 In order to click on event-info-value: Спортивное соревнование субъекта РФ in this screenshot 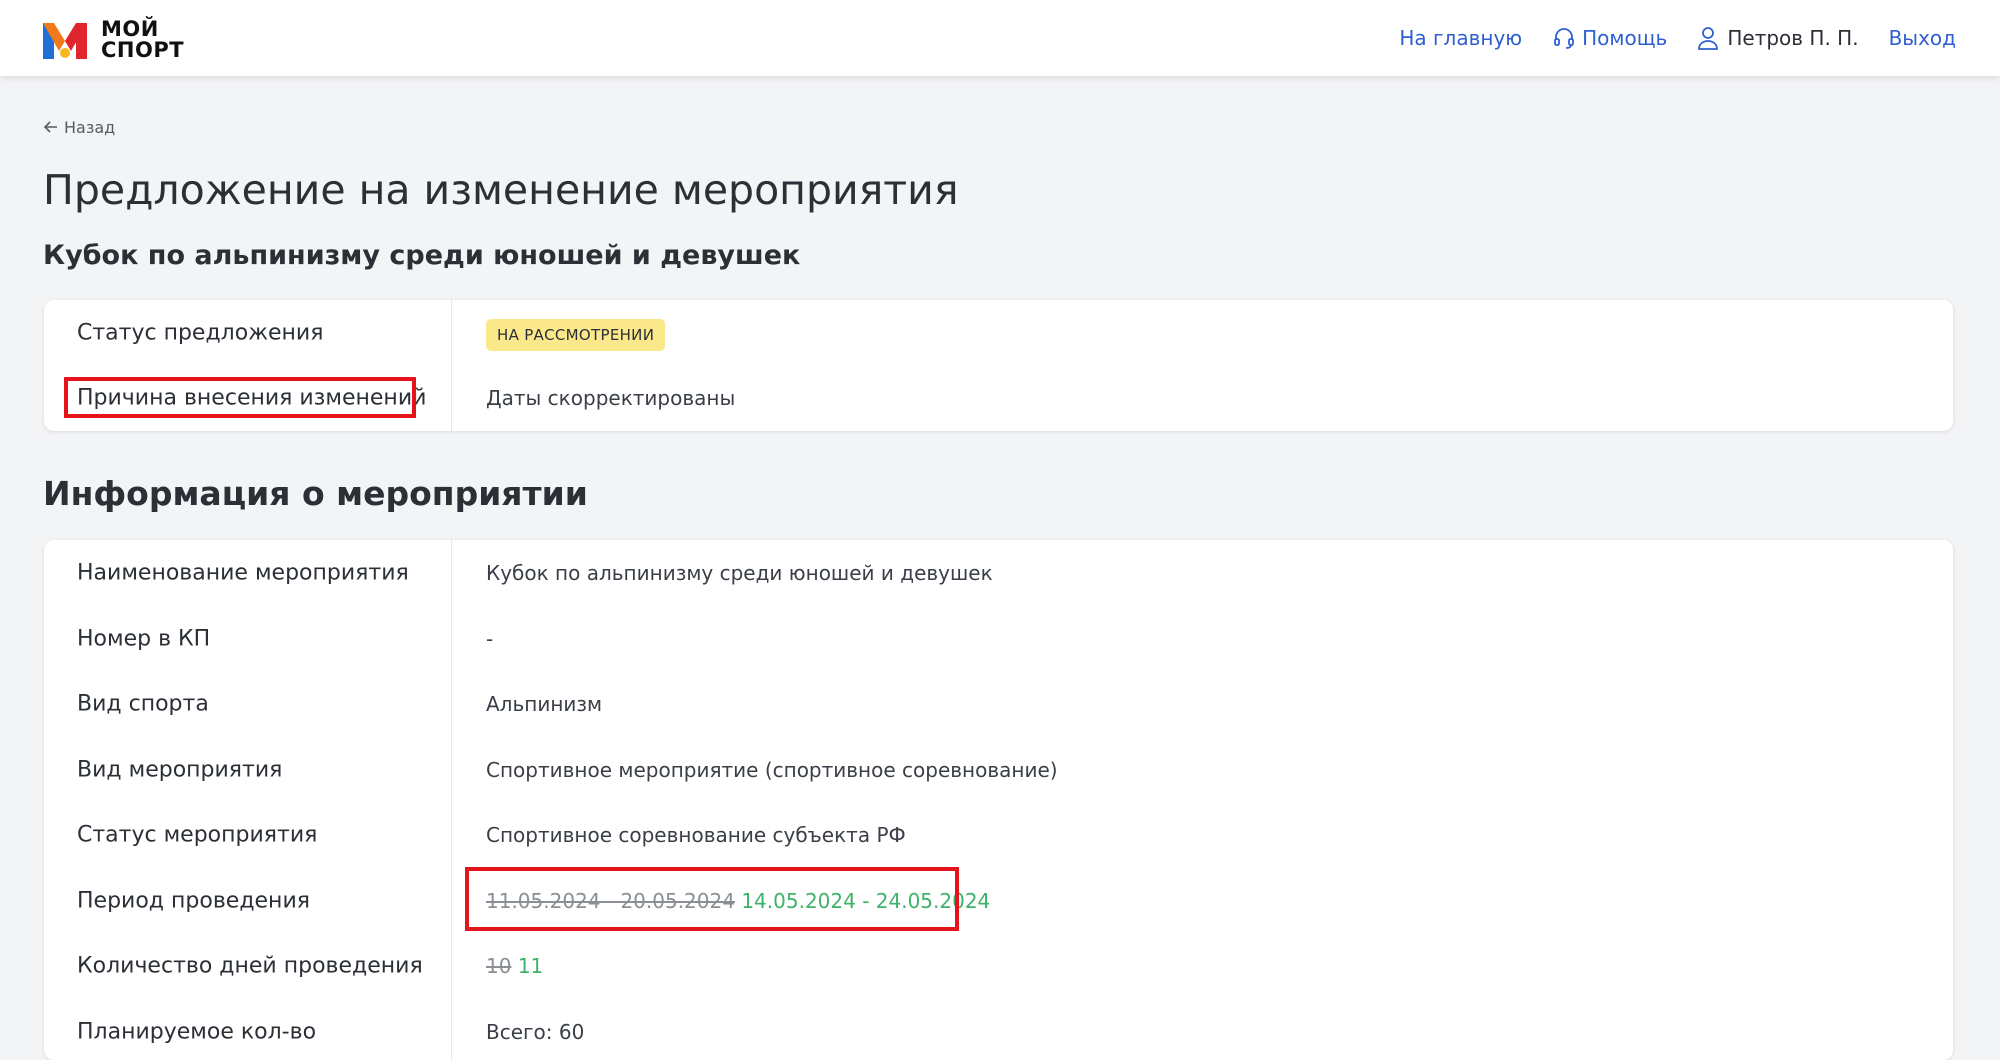, I will do `click(696, 835)`.